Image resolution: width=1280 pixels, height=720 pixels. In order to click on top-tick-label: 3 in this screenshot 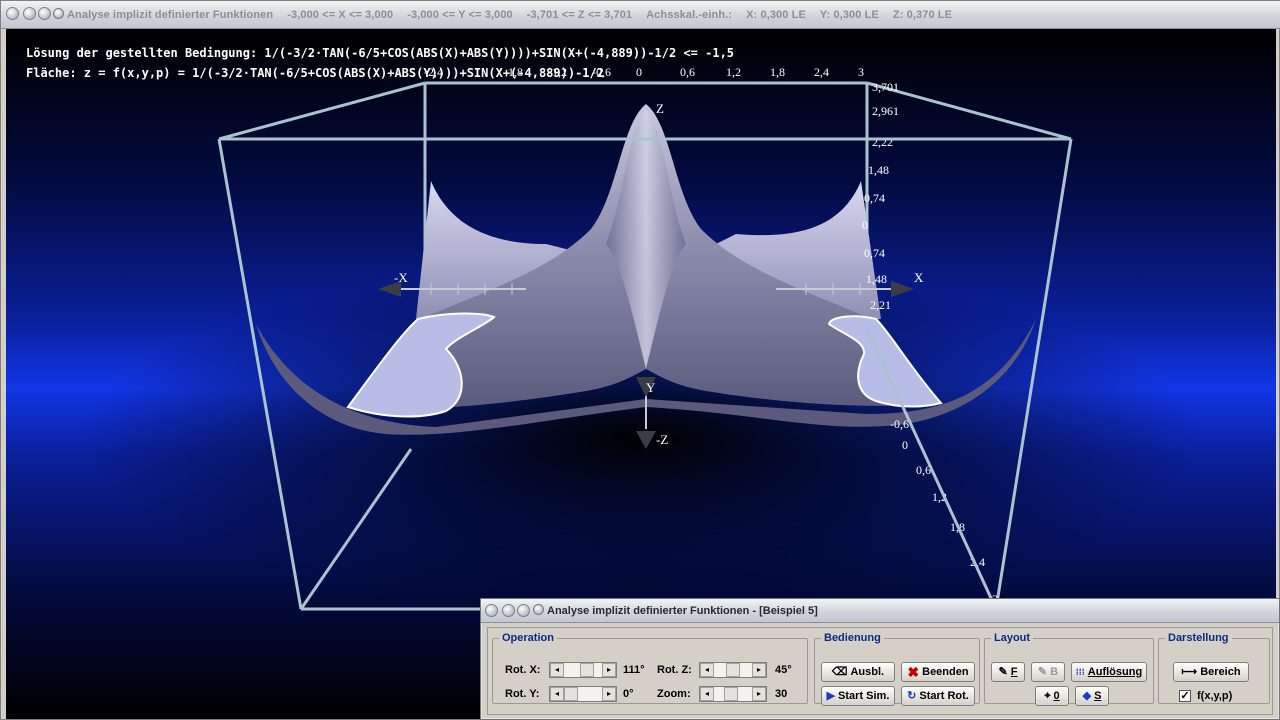, I will do `click(861, 72)`.